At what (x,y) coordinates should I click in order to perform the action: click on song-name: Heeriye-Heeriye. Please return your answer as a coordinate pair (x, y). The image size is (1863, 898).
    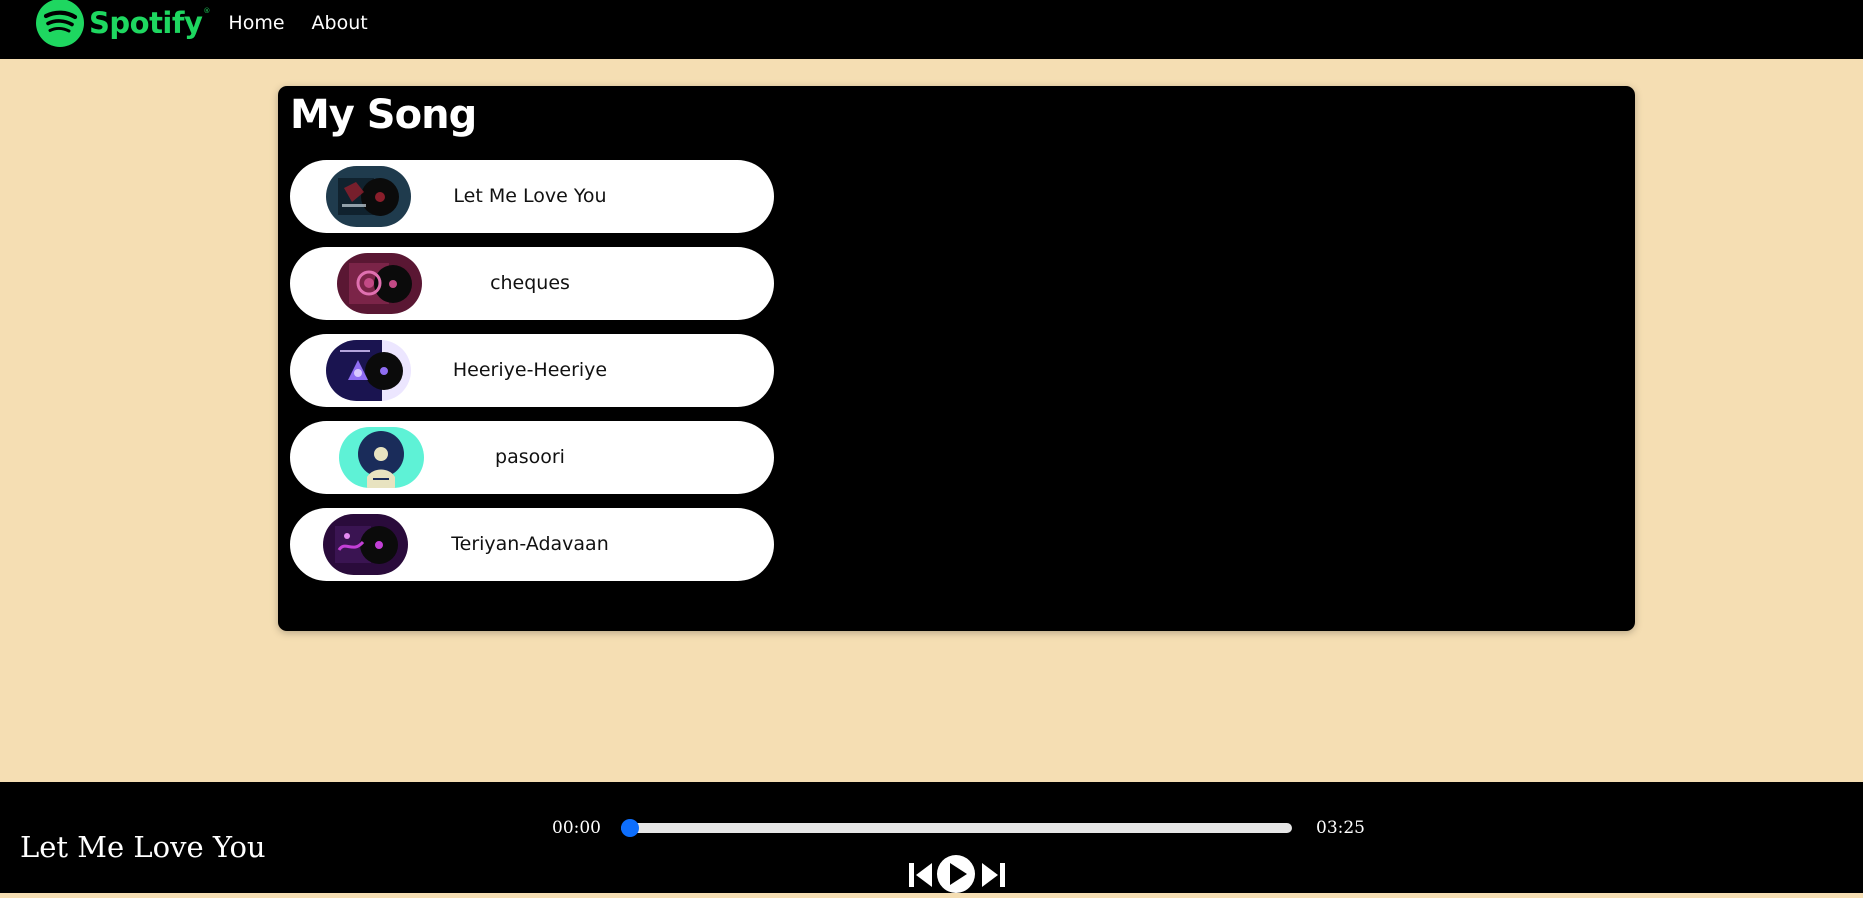
    Looking at the image, I should click on (530, 370).